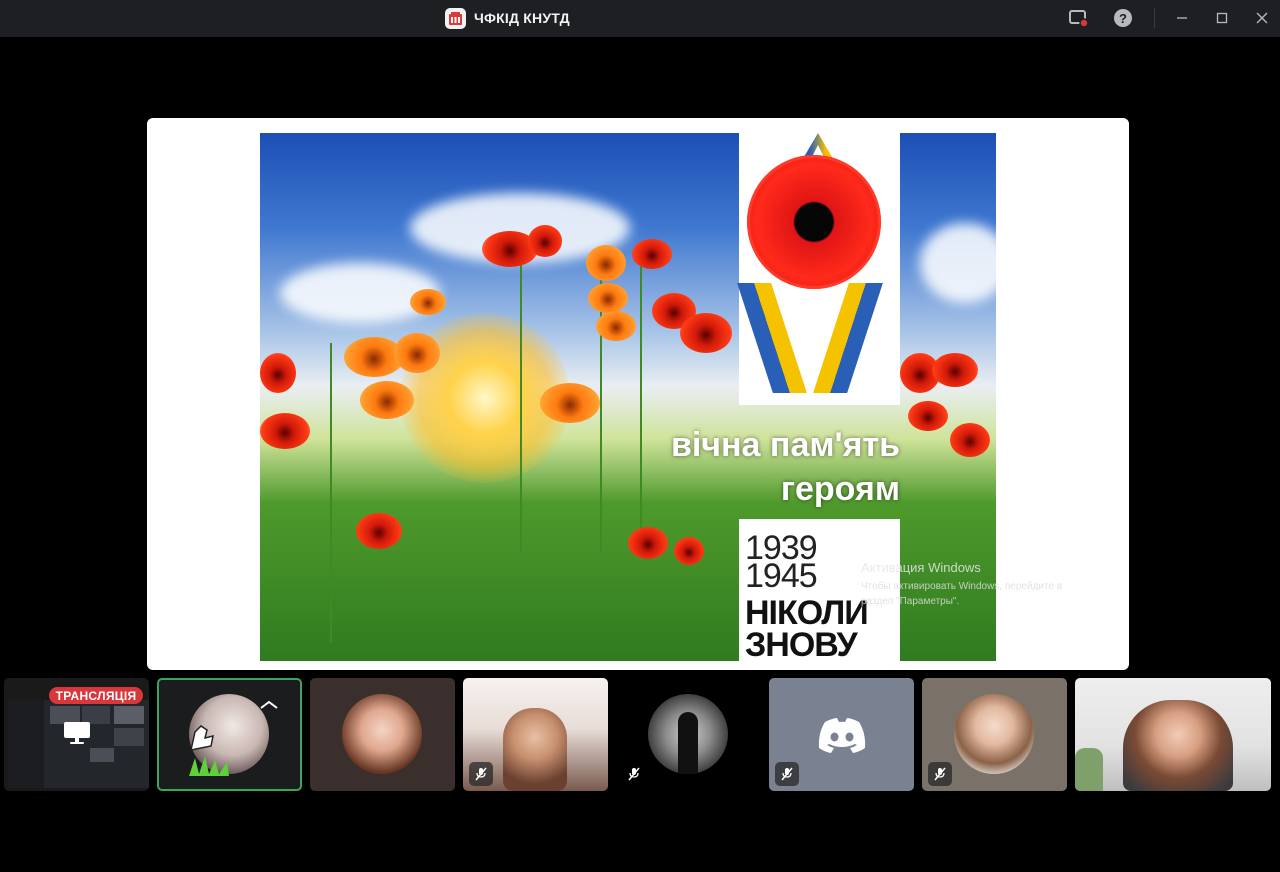 This screenshot has height=872, width=1280. What do you see at coordinates (814, 222) in the screenshot?
I see `poppy-emblem-icon` at bounding box center [814, 222].